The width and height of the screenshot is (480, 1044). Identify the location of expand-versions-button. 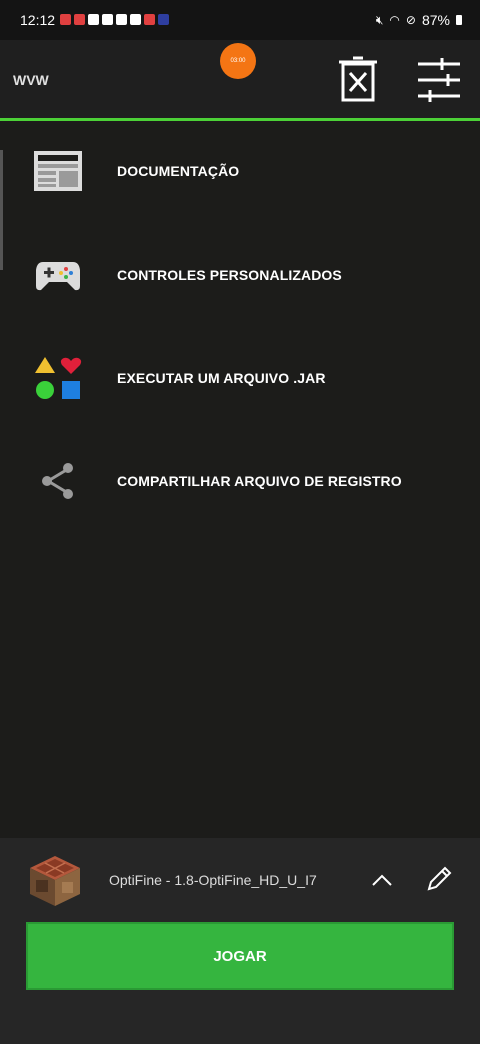
(382, 880).